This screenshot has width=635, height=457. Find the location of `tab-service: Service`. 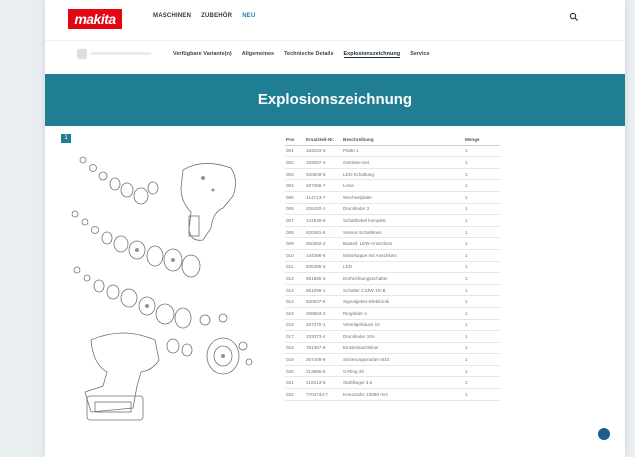

tab-service: Service is located at coordinates (420, 54).